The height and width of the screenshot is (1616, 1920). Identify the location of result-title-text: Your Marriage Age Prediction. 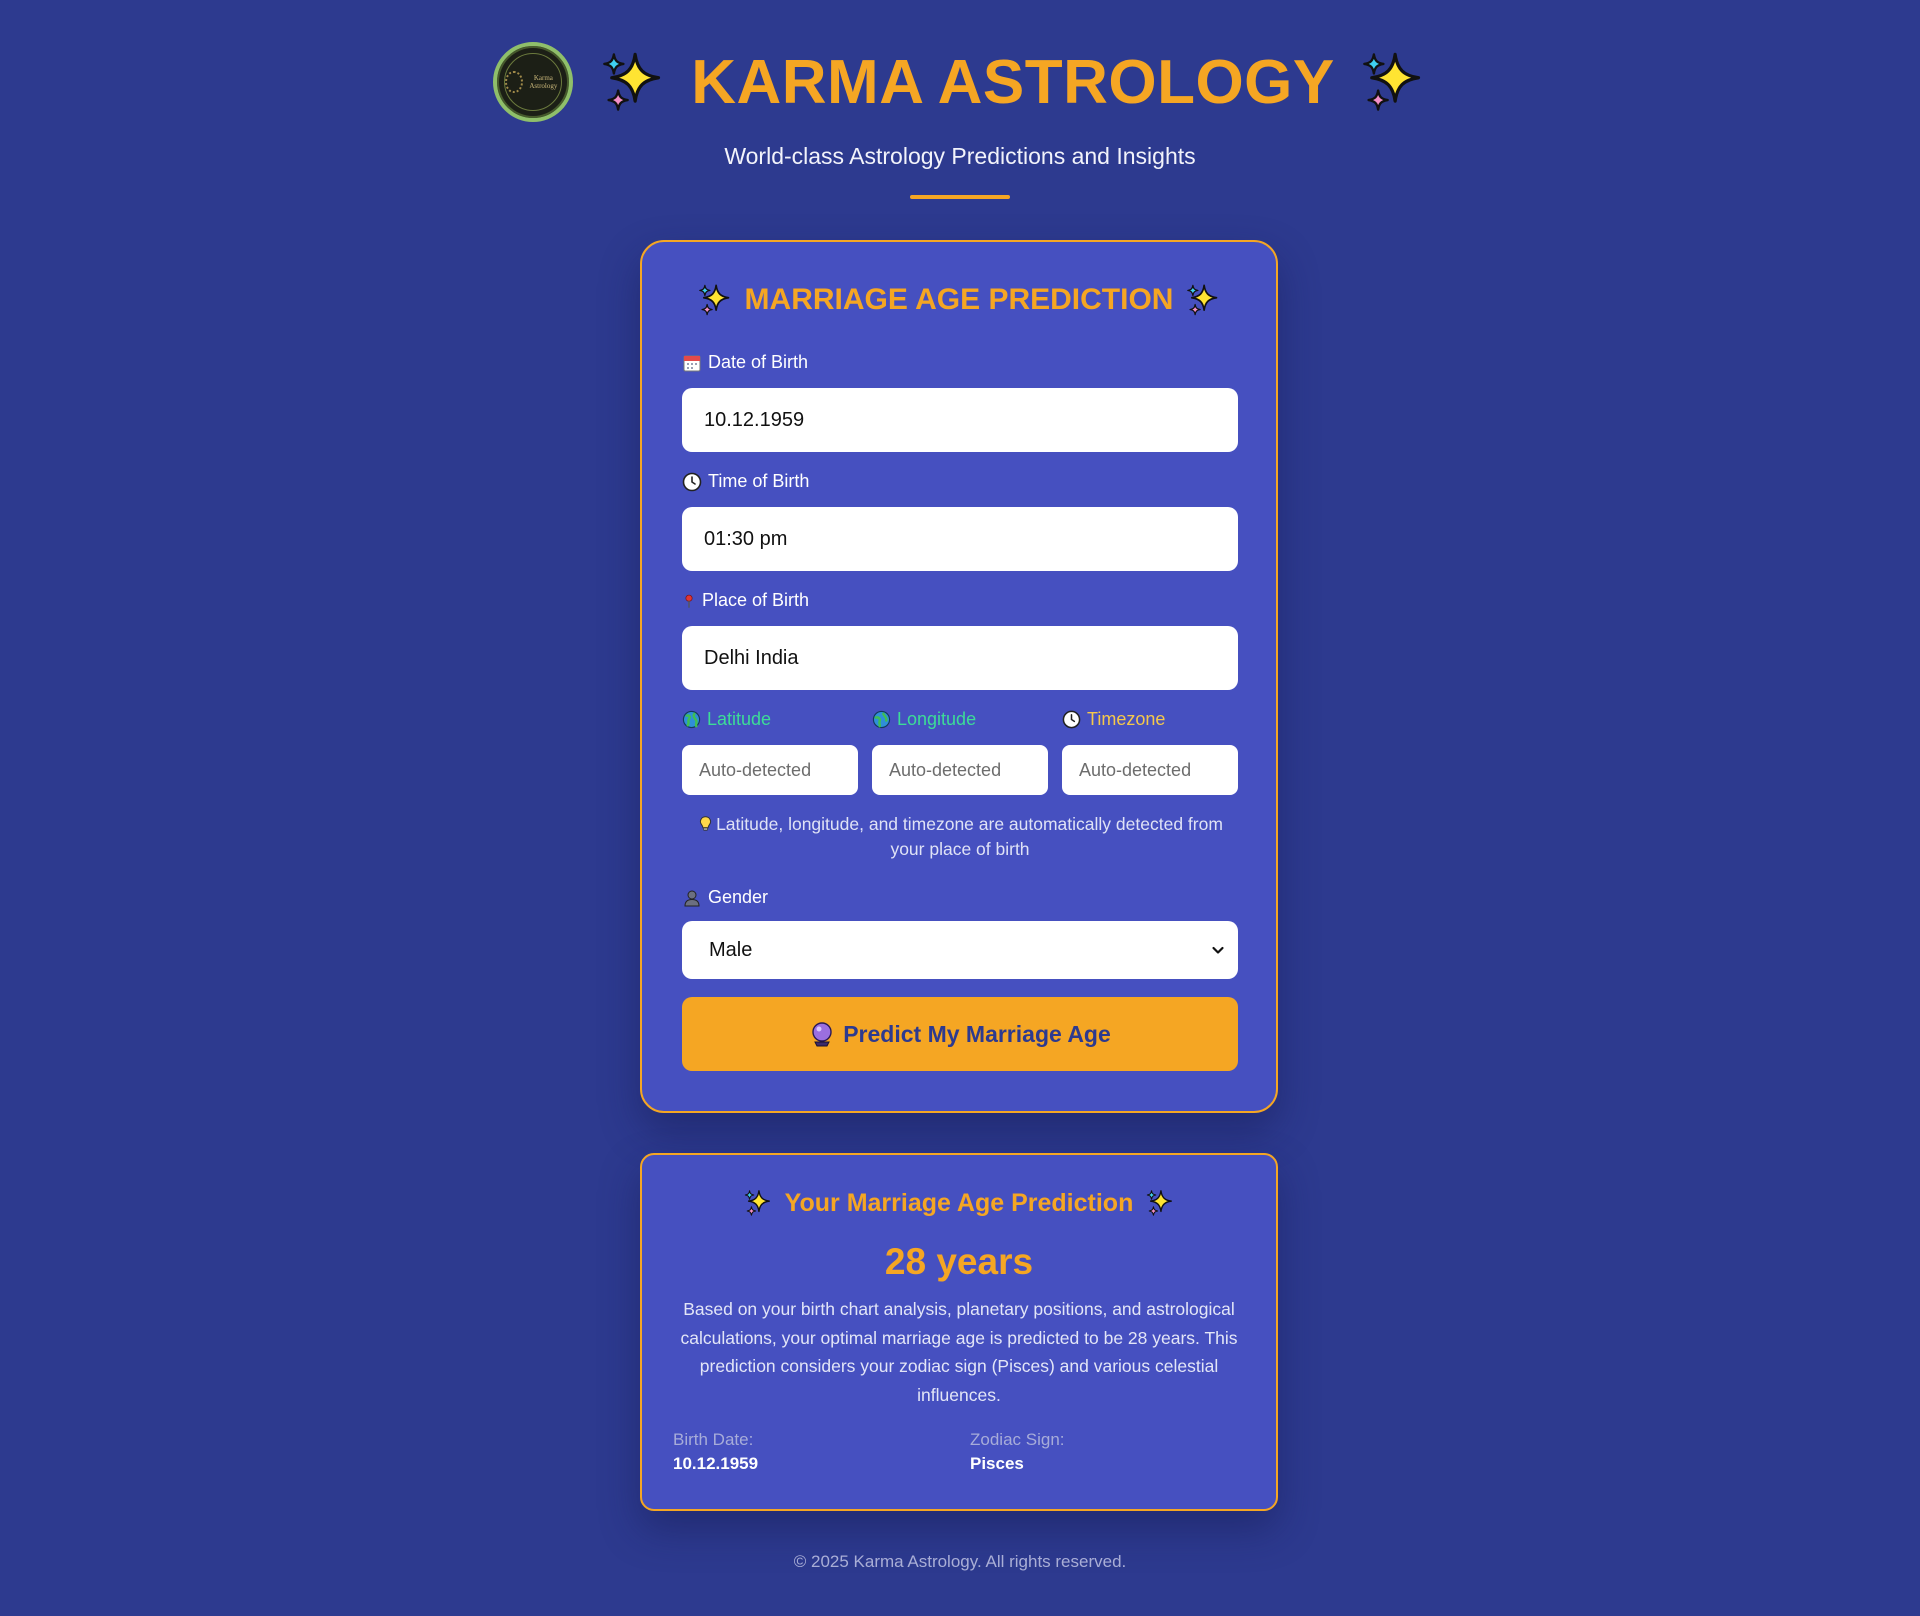
(959, 1202).